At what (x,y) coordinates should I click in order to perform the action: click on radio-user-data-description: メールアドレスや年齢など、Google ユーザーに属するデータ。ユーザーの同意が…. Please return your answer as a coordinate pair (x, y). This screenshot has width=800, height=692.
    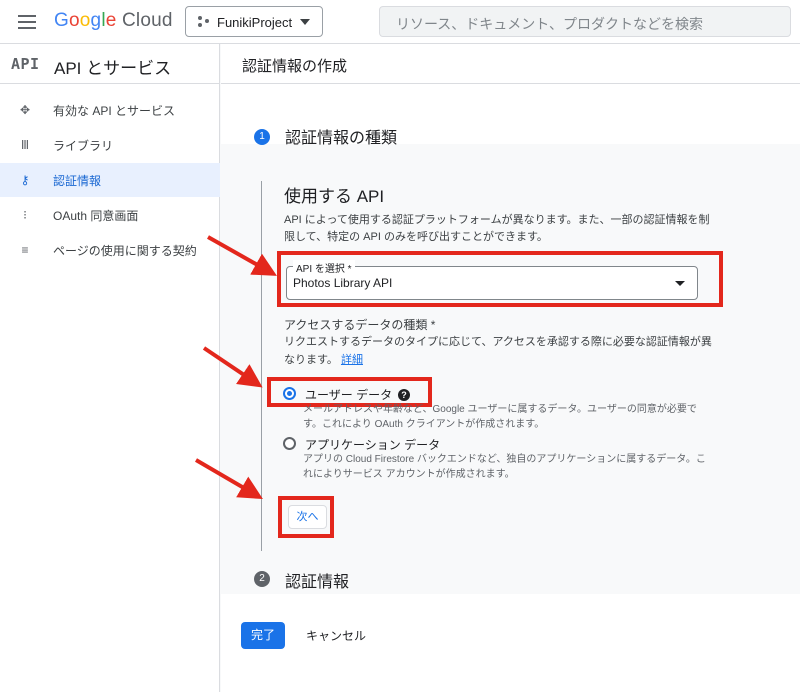
    Looking at the image, I should click on (500, 417).